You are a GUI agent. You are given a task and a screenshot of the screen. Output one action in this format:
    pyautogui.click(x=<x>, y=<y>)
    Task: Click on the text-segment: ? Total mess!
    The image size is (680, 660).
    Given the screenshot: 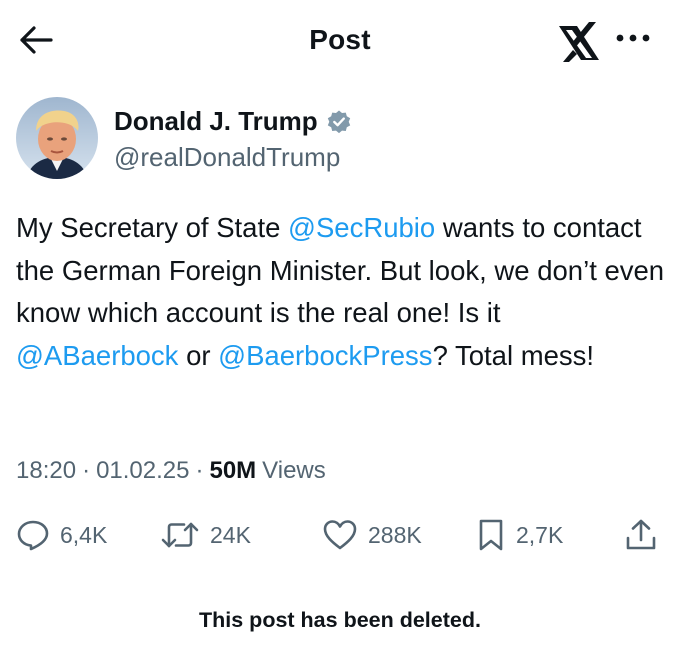 What is the action you would take?
    pyautogui.click(x=513, y=355)
    